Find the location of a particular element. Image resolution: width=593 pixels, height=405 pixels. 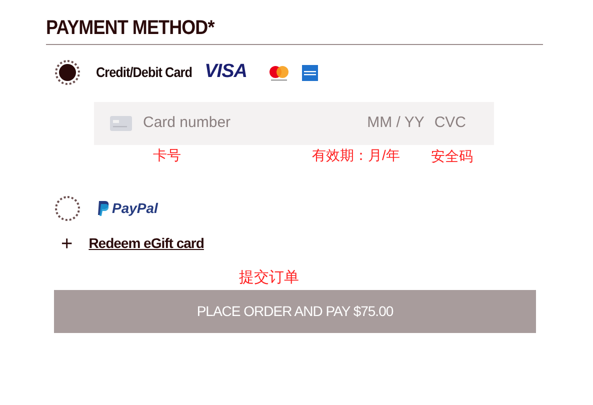

mastercard-icon is located at coordinates (278, 73).